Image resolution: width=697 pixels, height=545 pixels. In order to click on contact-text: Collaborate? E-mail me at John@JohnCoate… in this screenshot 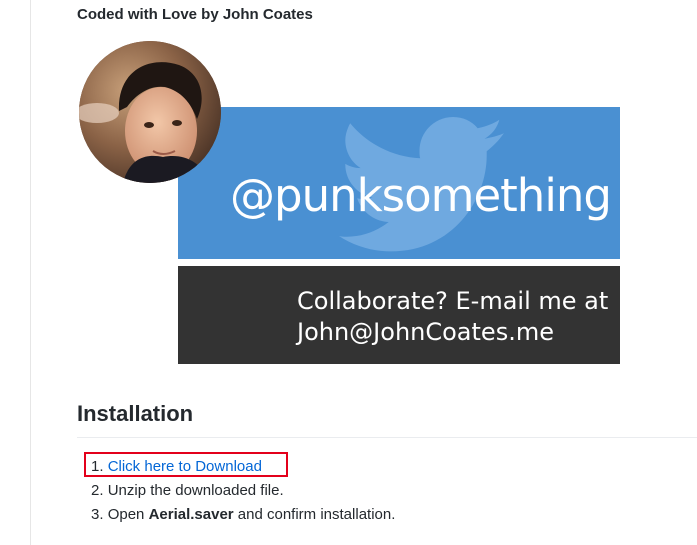, I will do `click(452, 317)`.